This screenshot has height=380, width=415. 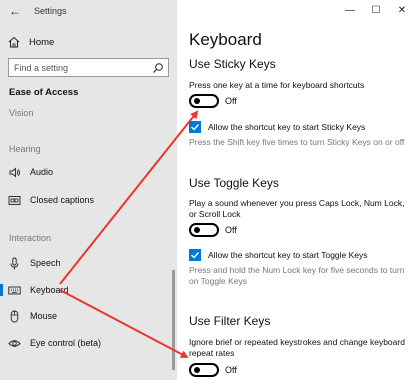 What do you see at coordinates (88, 290) in the screenshot?
I see `sidebar-item-keyboard: Keyboard` at bounding box center [88, 290].